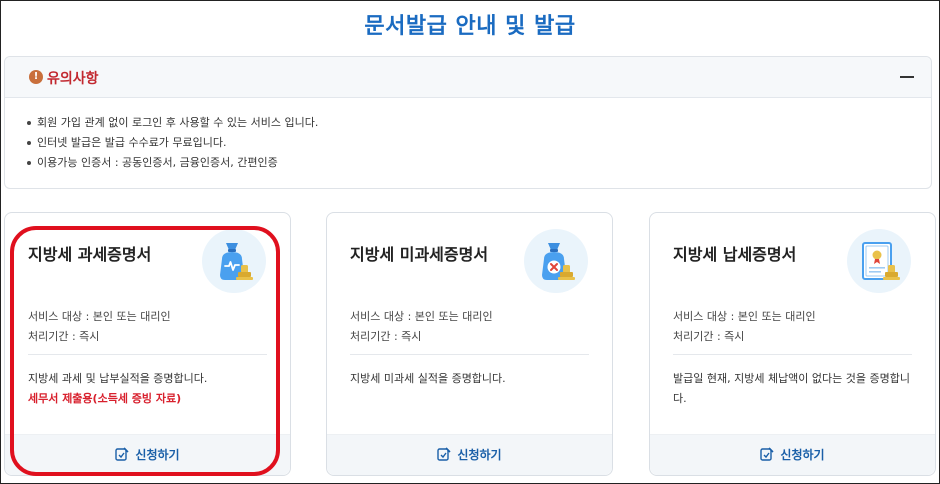 This screenshot has height=484, width=940. Describe the element at coordinates (105, 398) in the screenshot. I see `card-note: 세무서 제출용(소득세 증빙 자료)` at that location.